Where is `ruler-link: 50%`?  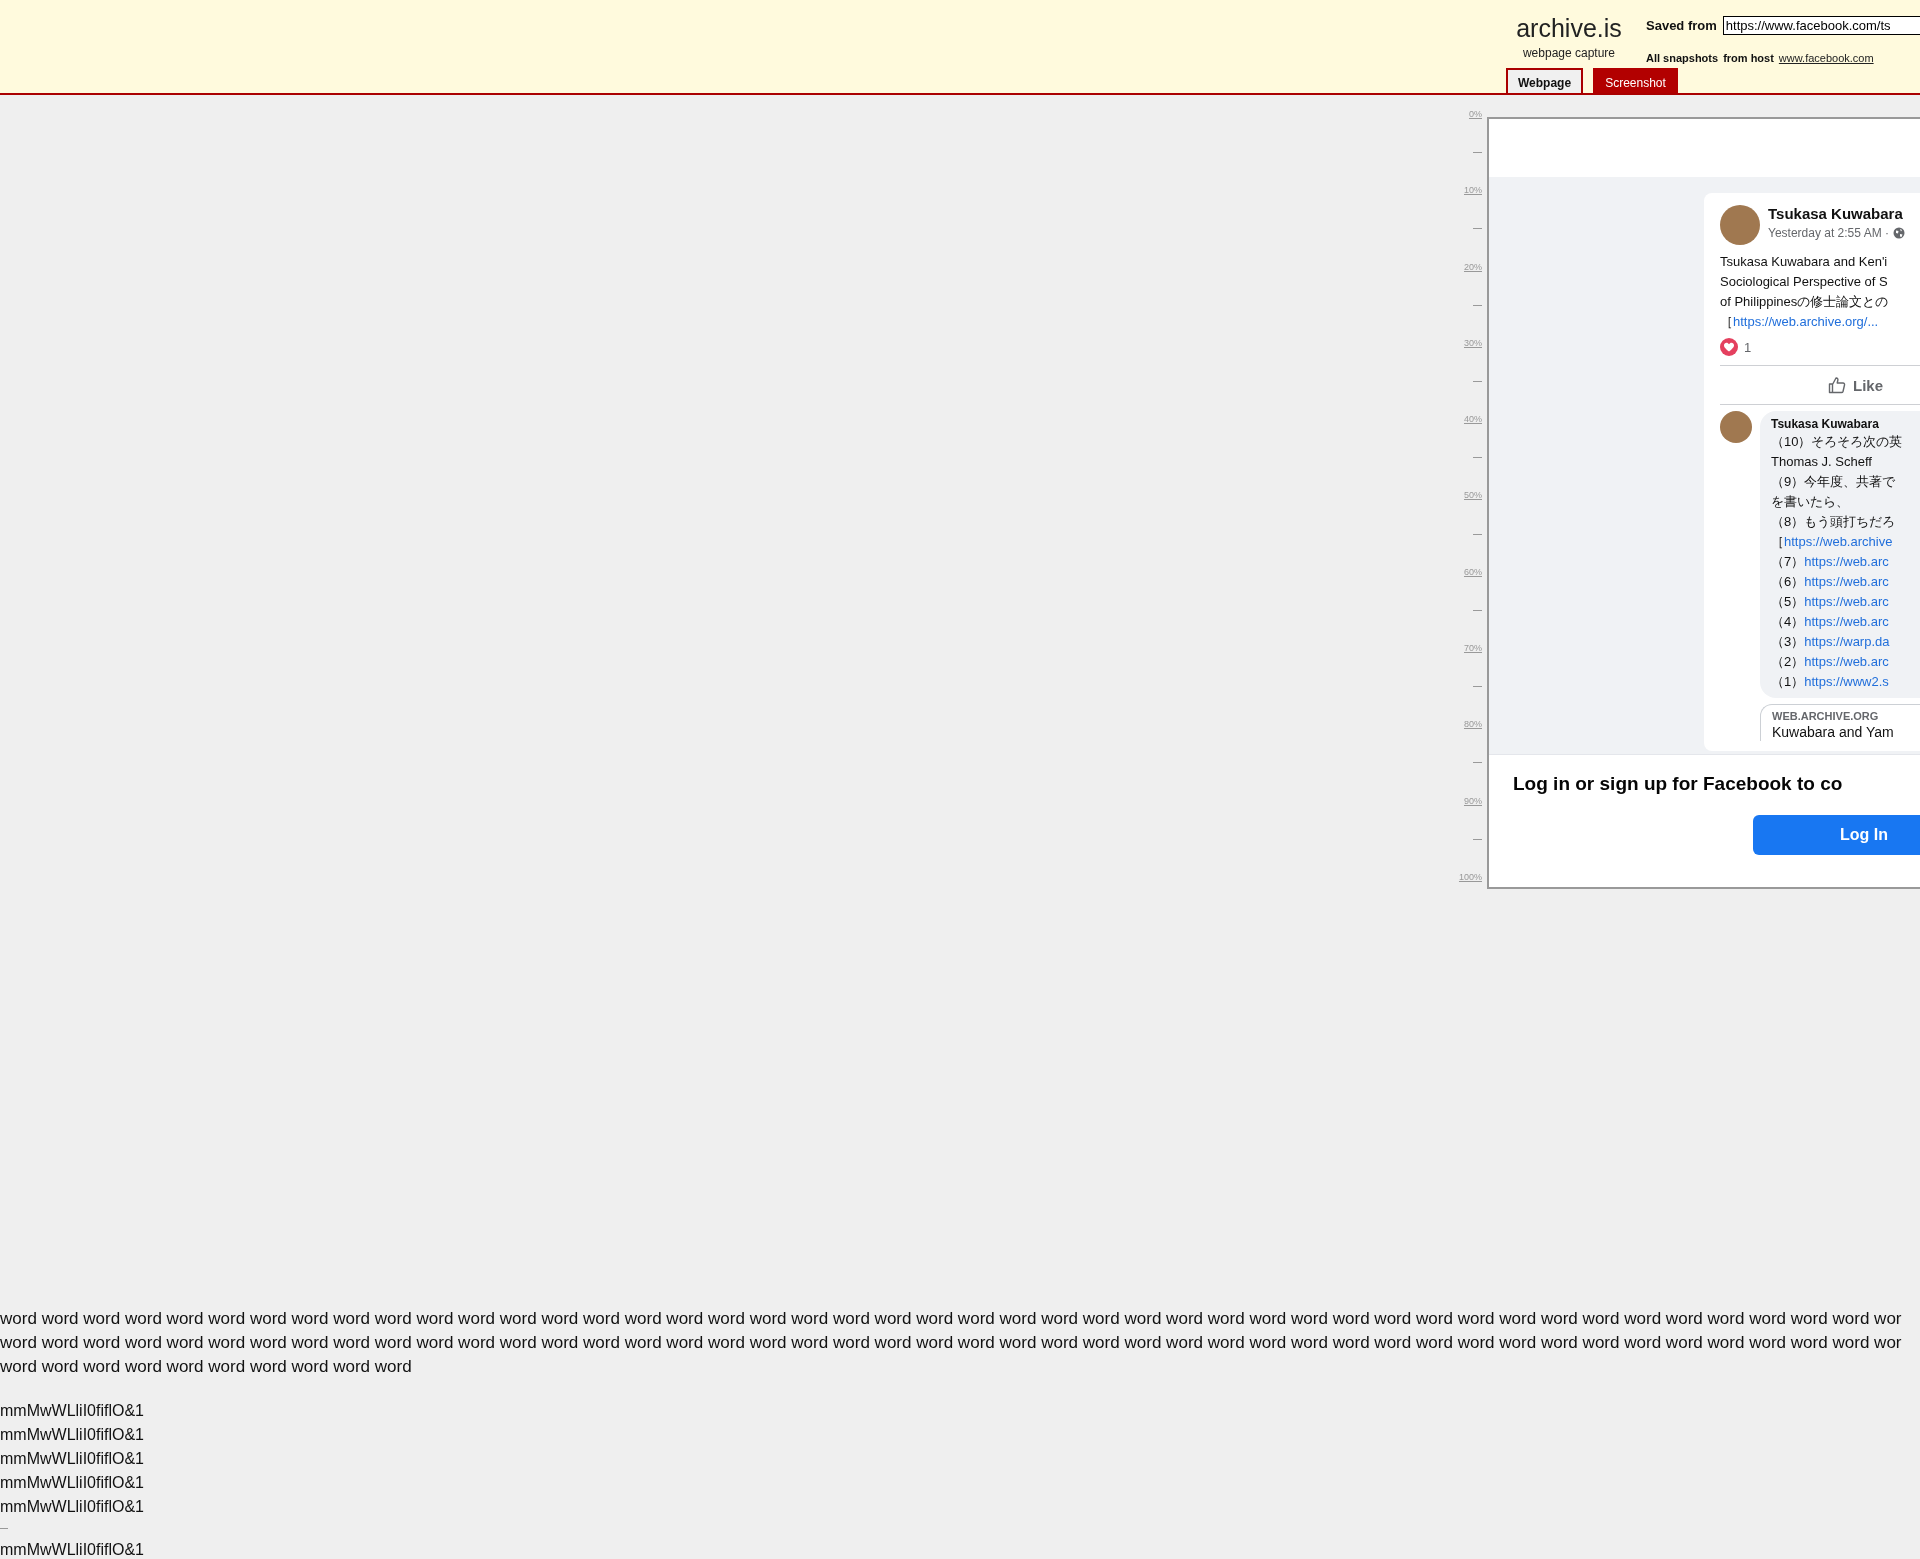
ruler-link: 50% is located at coordinates (1473, 496).